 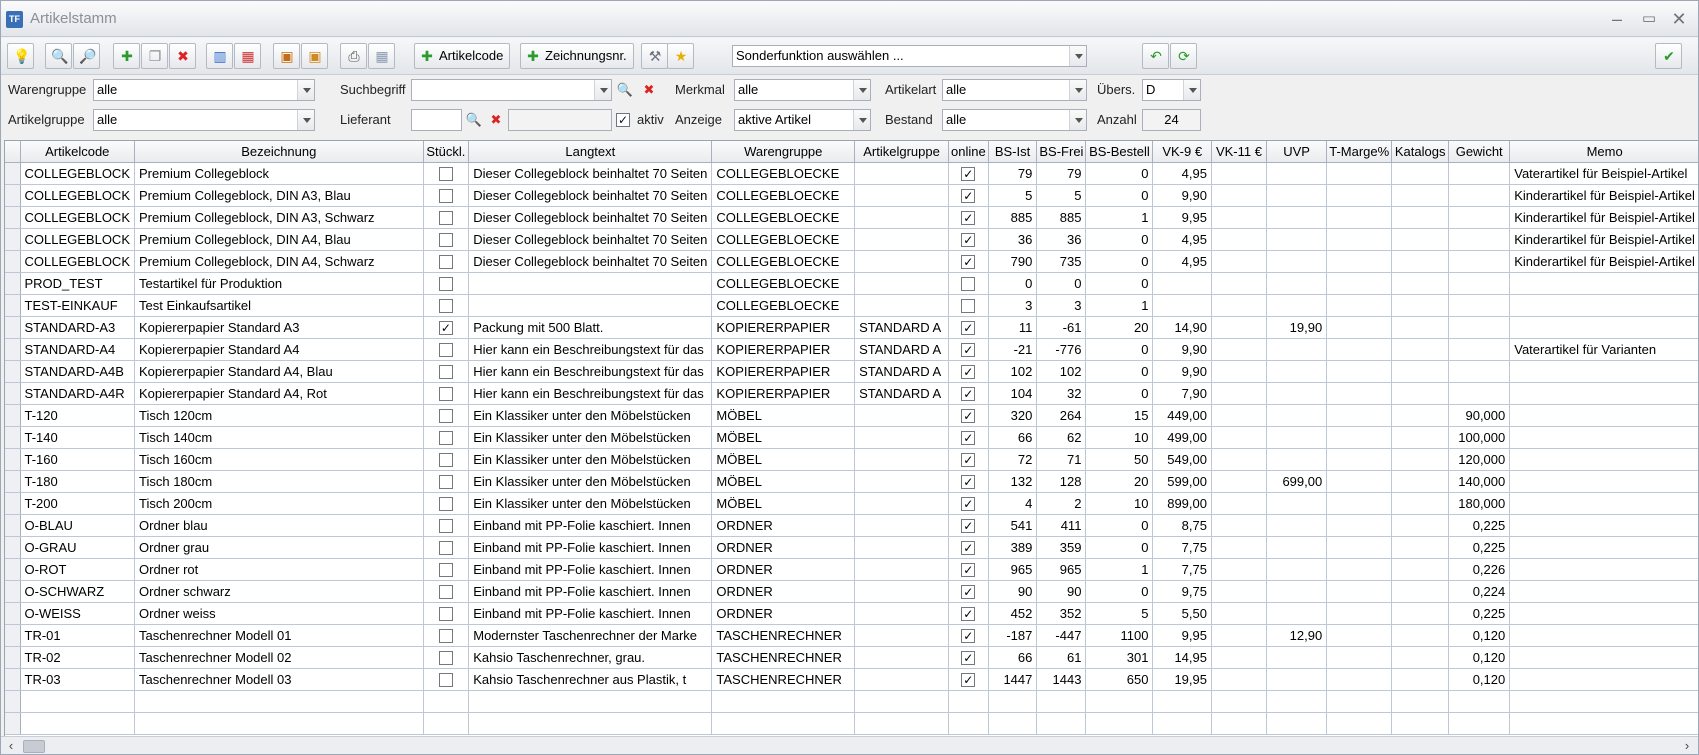 I want to click on table-cell: 599,00, so click(x=1182, y=481).